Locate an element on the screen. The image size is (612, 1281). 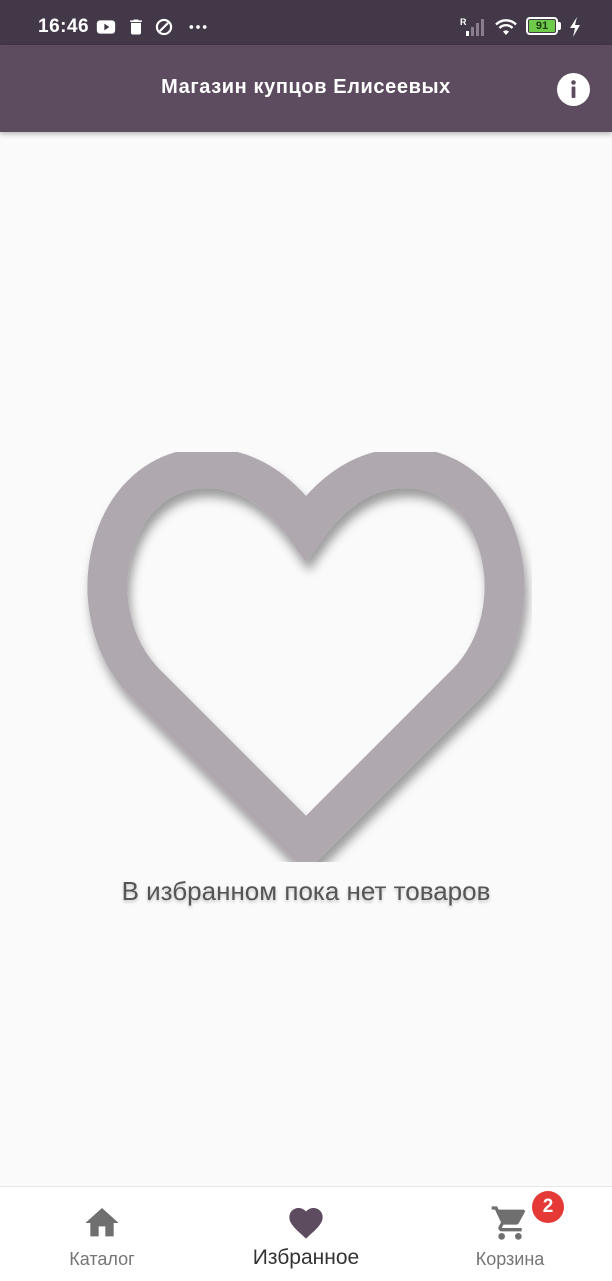
status-time: 16:46 is located at coordinates (64, 26).